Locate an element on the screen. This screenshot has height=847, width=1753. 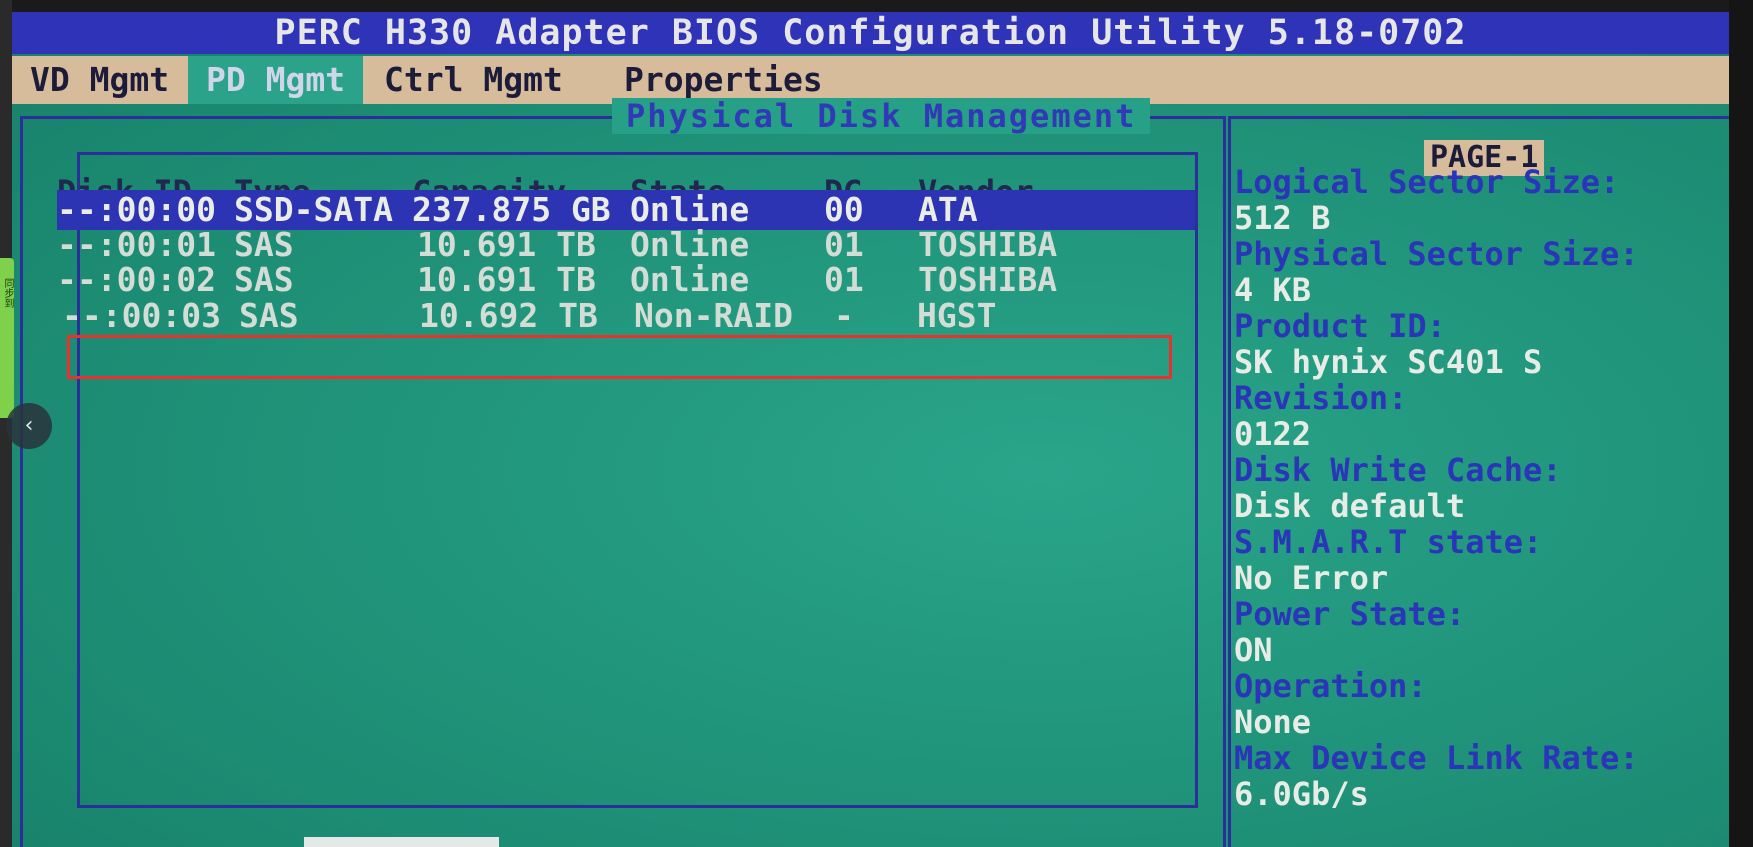
value-max-device-link-rate: 6.0Gb/s is located at coordinates (1301, 794).